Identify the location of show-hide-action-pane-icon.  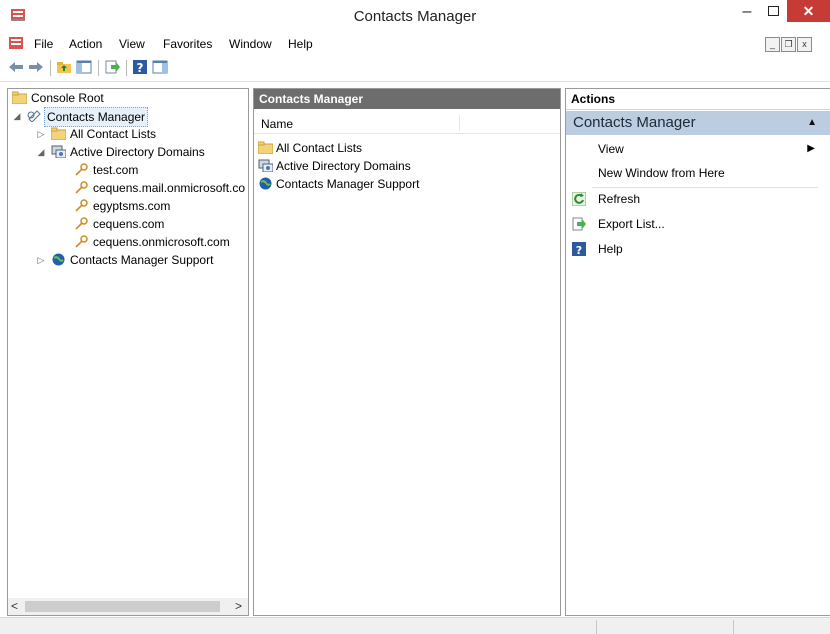
(160, 67).